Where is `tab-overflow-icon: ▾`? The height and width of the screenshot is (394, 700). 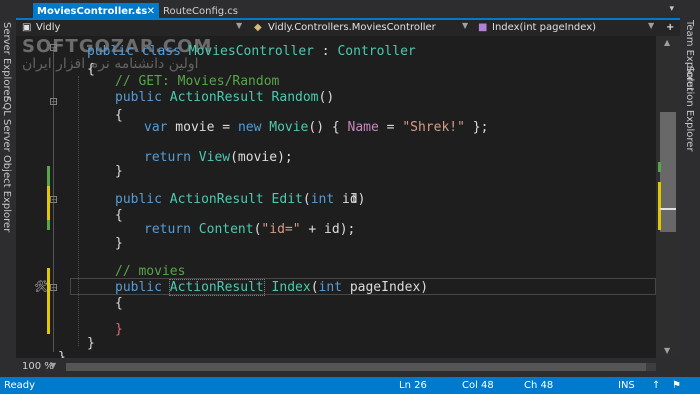 tab-overflow-icon: ▾ is located at coordinates (671, 9).